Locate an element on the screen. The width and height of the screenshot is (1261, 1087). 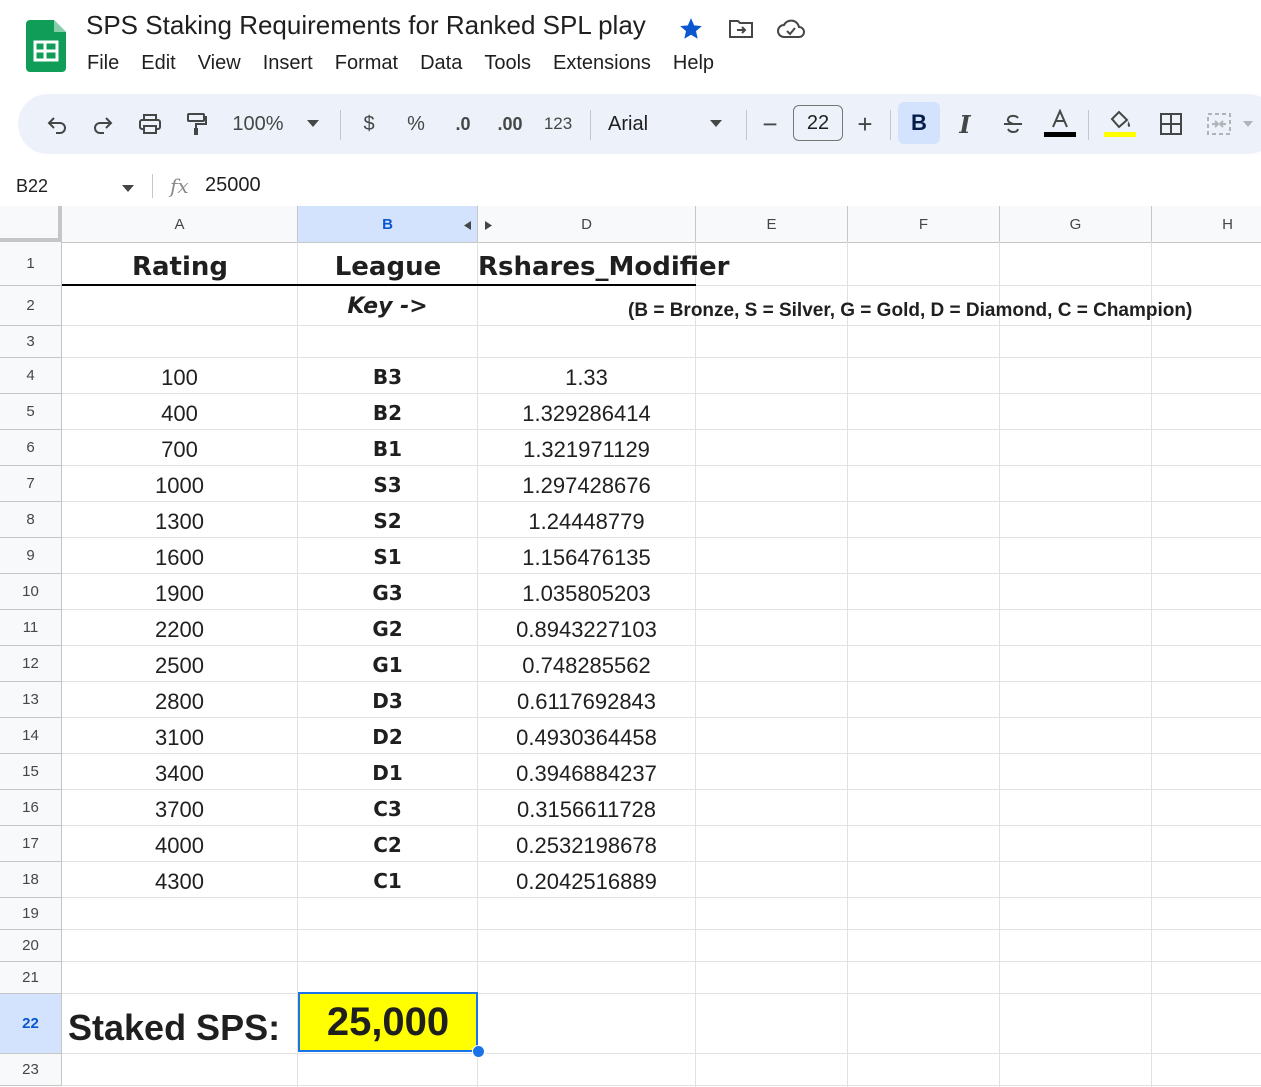
cell-rating: 1600 is located at coordinates (180, 556).